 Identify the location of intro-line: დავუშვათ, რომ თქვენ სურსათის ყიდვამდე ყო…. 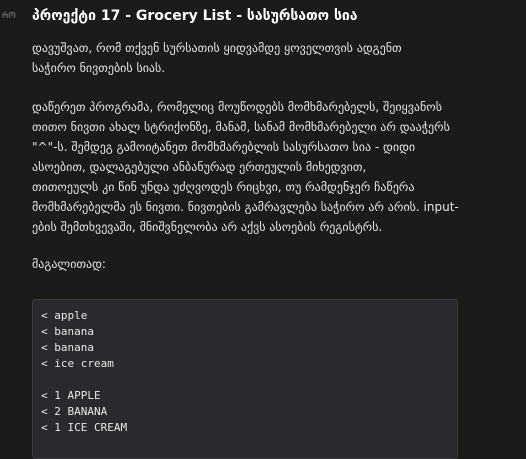
(217, 48).